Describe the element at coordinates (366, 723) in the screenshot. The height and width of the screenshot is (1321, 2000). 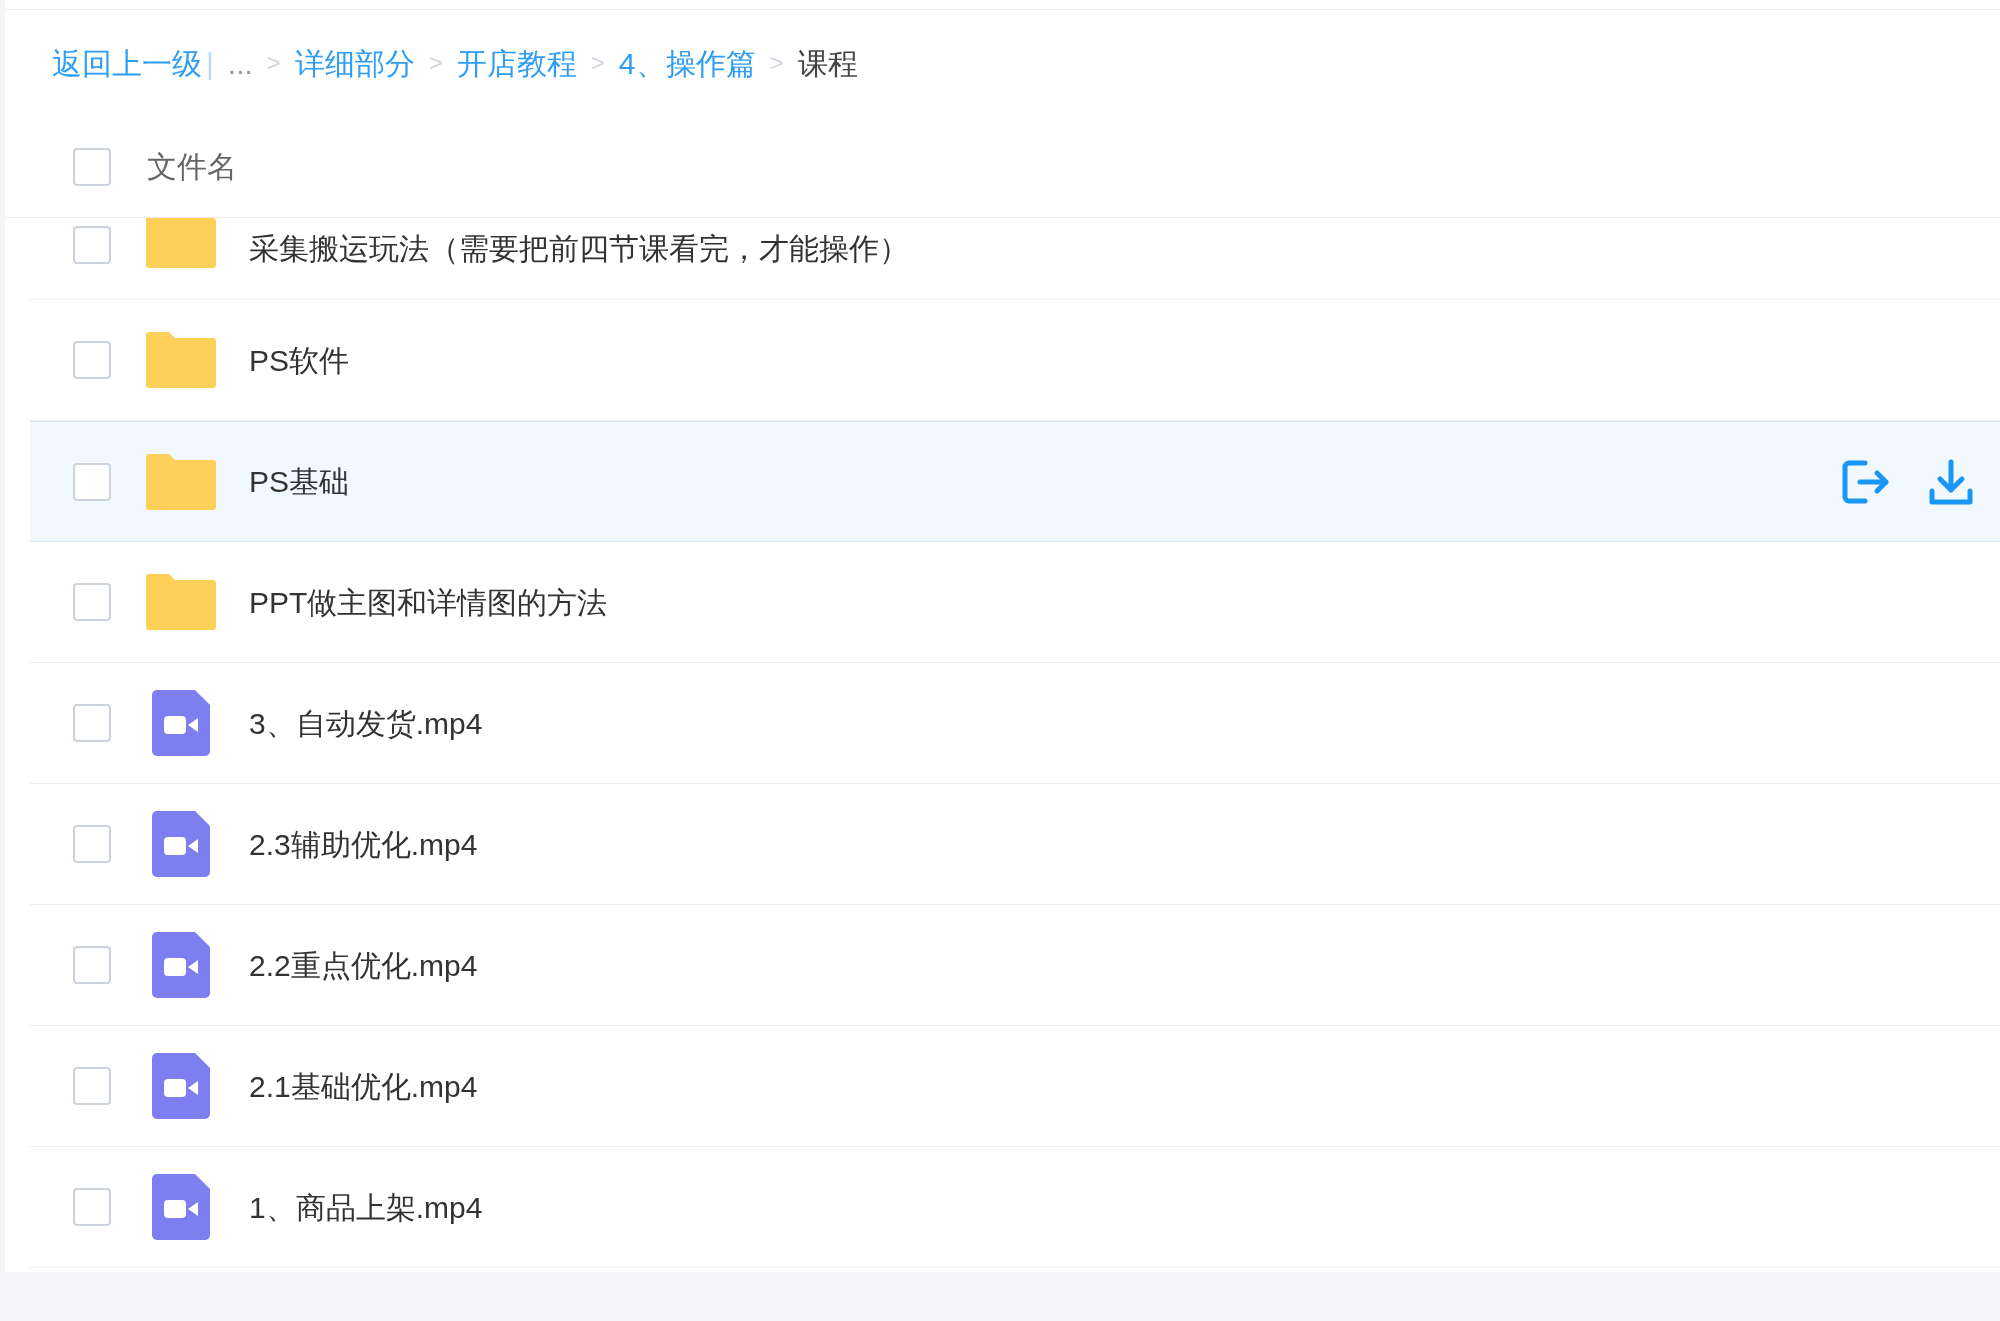
I see `file-name: 3、自动发货.mp4` at that location.